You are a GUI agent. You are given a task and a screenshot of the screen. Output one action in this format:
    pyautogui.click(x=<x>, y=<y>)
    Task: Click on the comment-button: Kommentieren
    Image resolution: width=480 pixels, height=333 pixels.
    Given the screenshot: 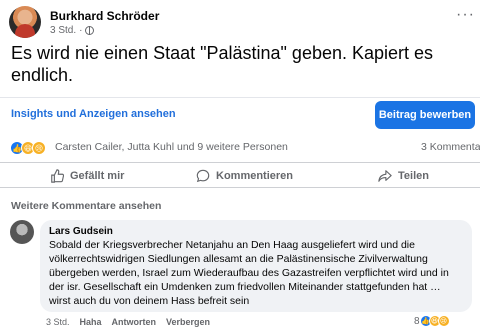 What is the action you would take?
    pyautogui.click(x=244, y=176)
    